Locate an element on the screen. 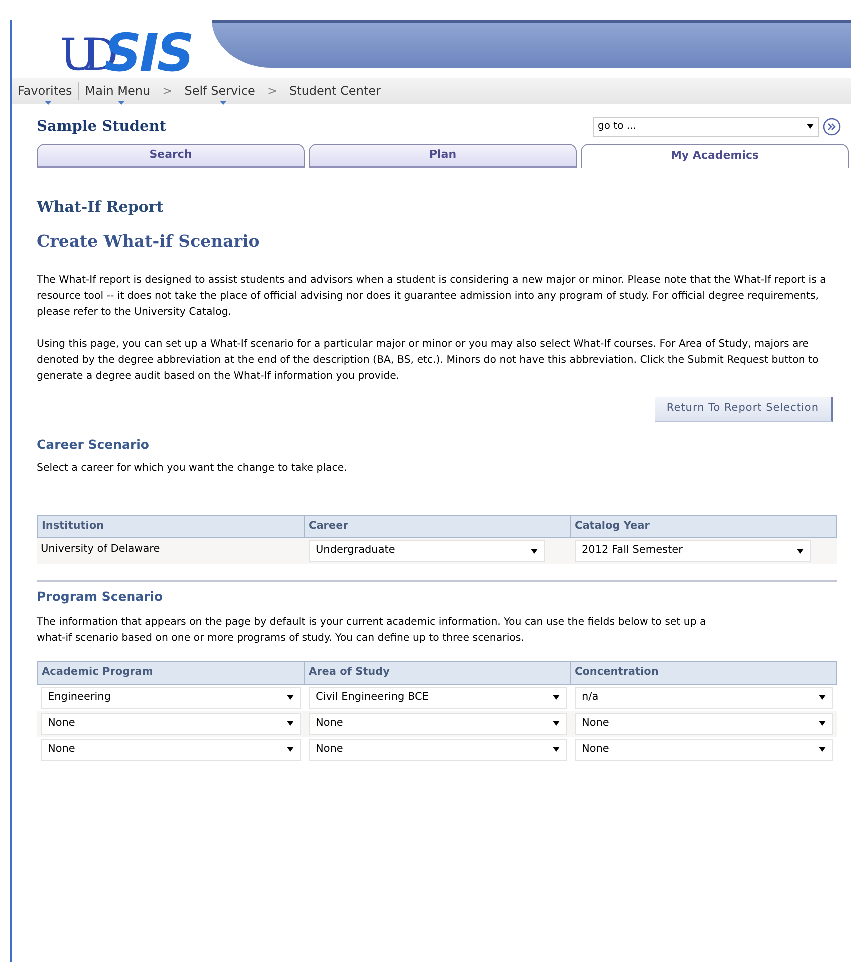  column-header: Concentration is located at coordinates (704, 673).